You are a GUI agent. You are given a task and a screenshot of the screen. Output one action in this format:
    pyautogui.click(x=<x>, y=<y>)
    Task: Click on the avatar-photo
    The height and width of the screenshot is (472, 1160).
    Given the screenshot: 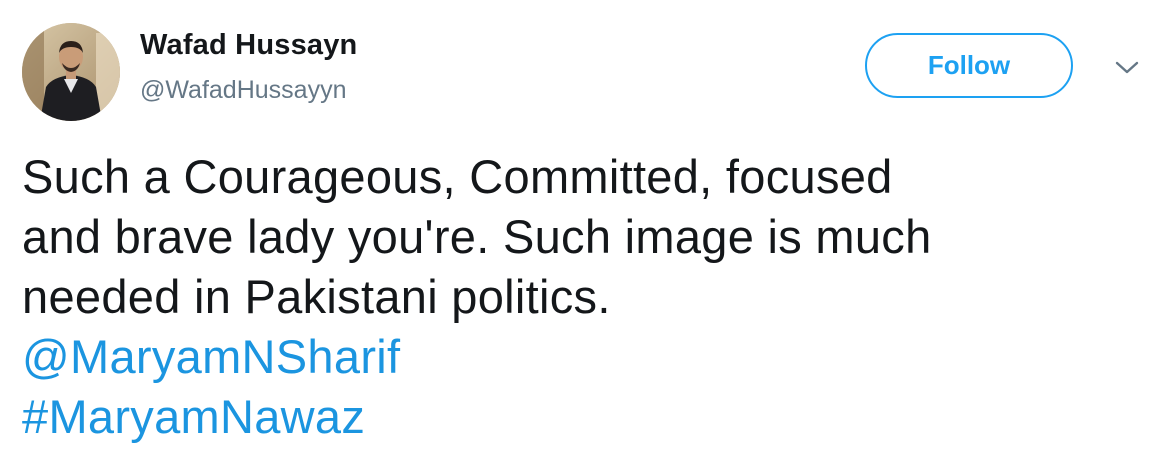 What is the action you would take?
    pyautogui.click(x=71, y=72)
    